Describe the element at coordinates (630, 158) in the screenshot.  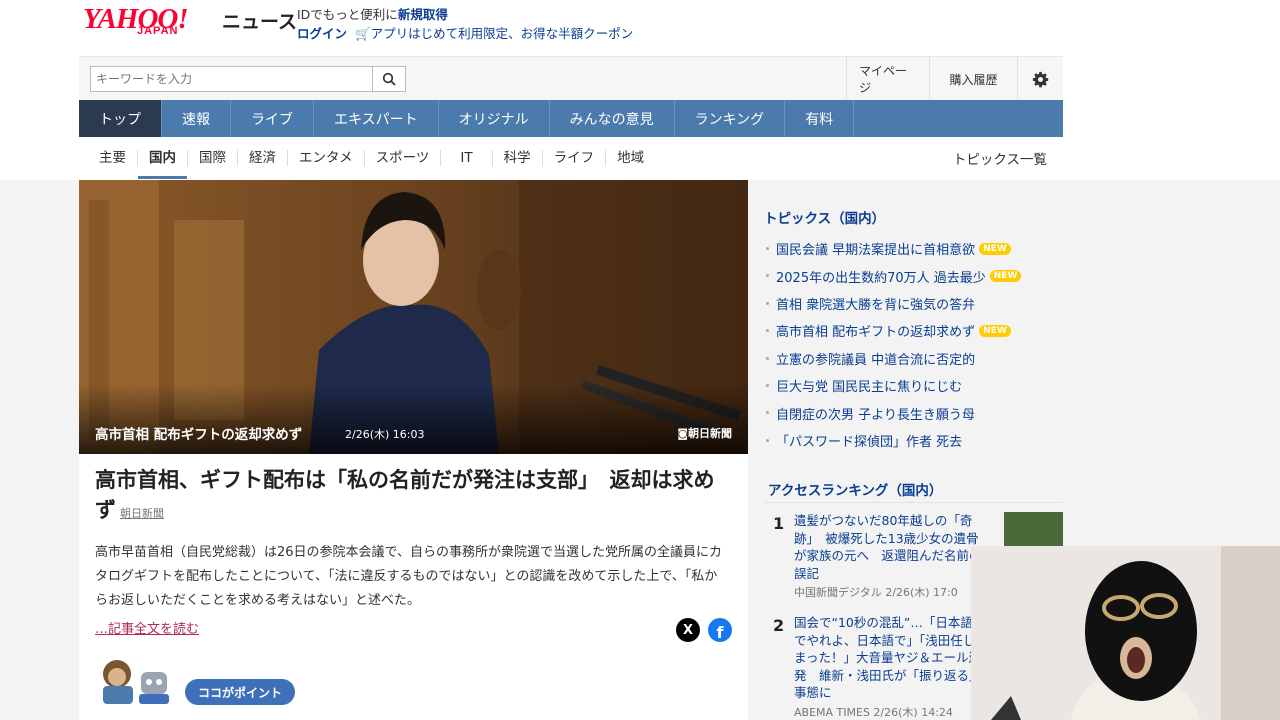
I see `category-local: 地域` at that location.